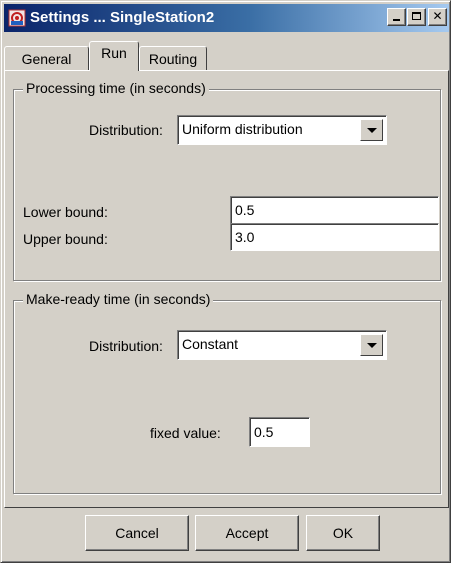 This screenshot has width=451, height=563. Describe the element at coordinates (17, 18) in the screenshot. I see `app-icon` at that location.